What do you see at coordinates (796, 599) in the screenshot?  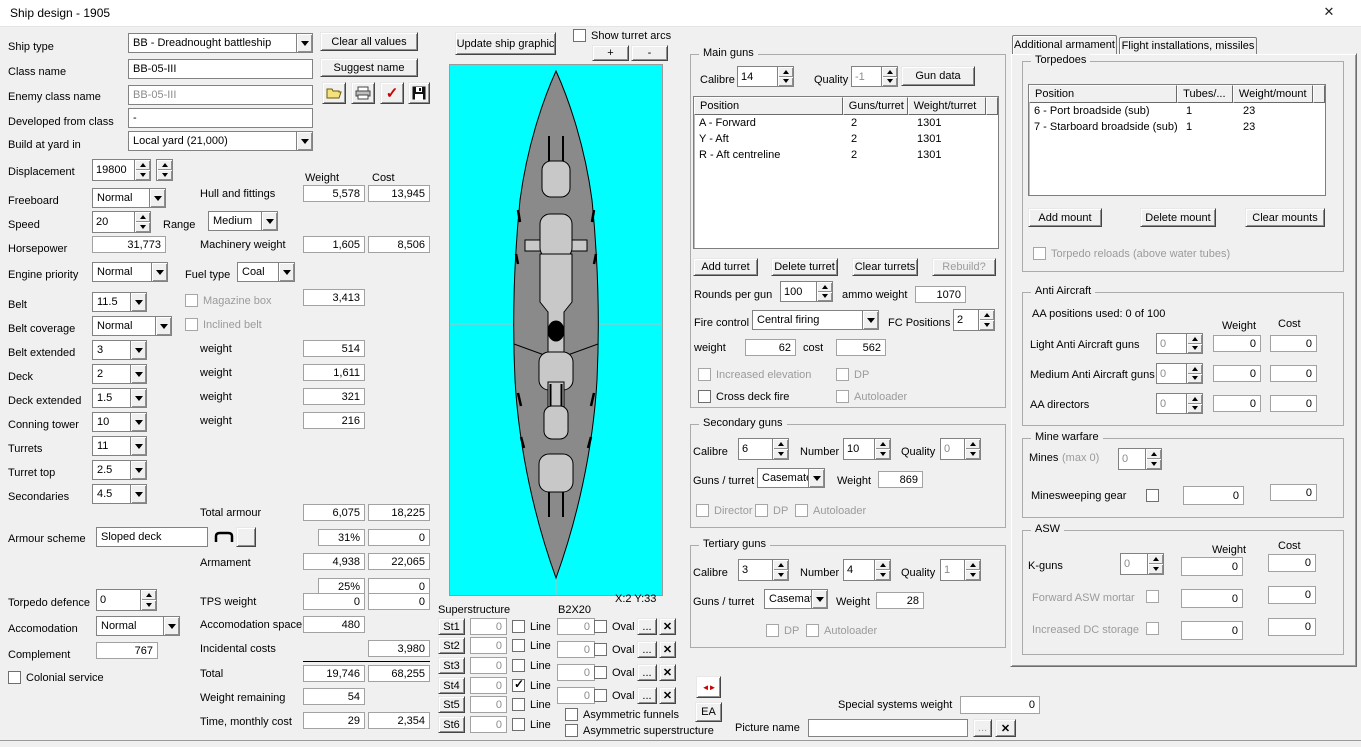 I see `tertiary-mount-select: Casemates` at bounding box center [796, 599].